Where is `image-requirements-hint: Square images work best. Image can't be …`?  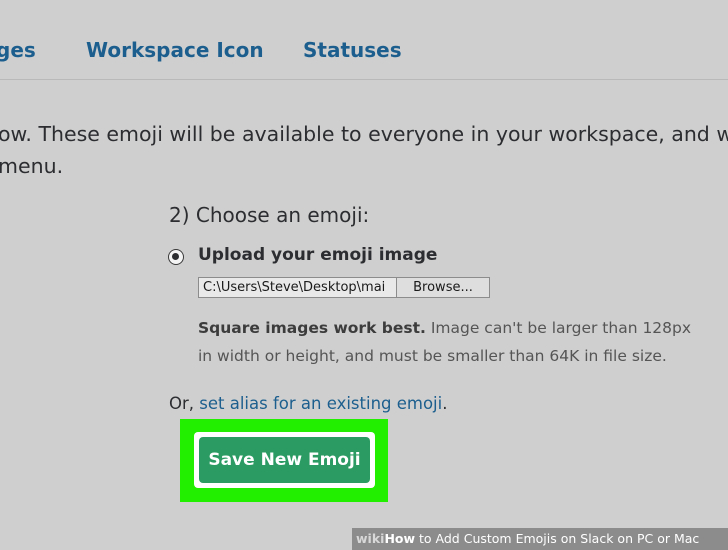
image-requirements-hint: Square images work best. Image can't be … is located at coordinates (458, 342).